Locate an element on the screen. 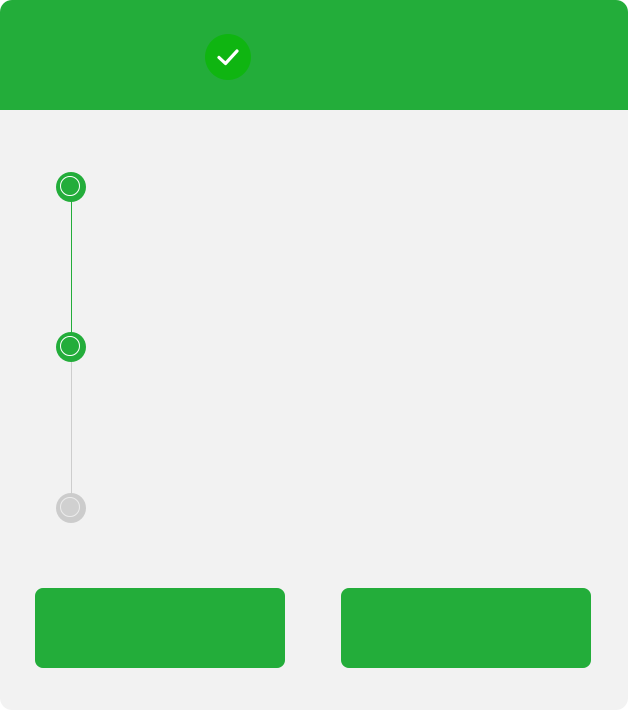  step-3-inner-dot is located at coordinates (70, 507).